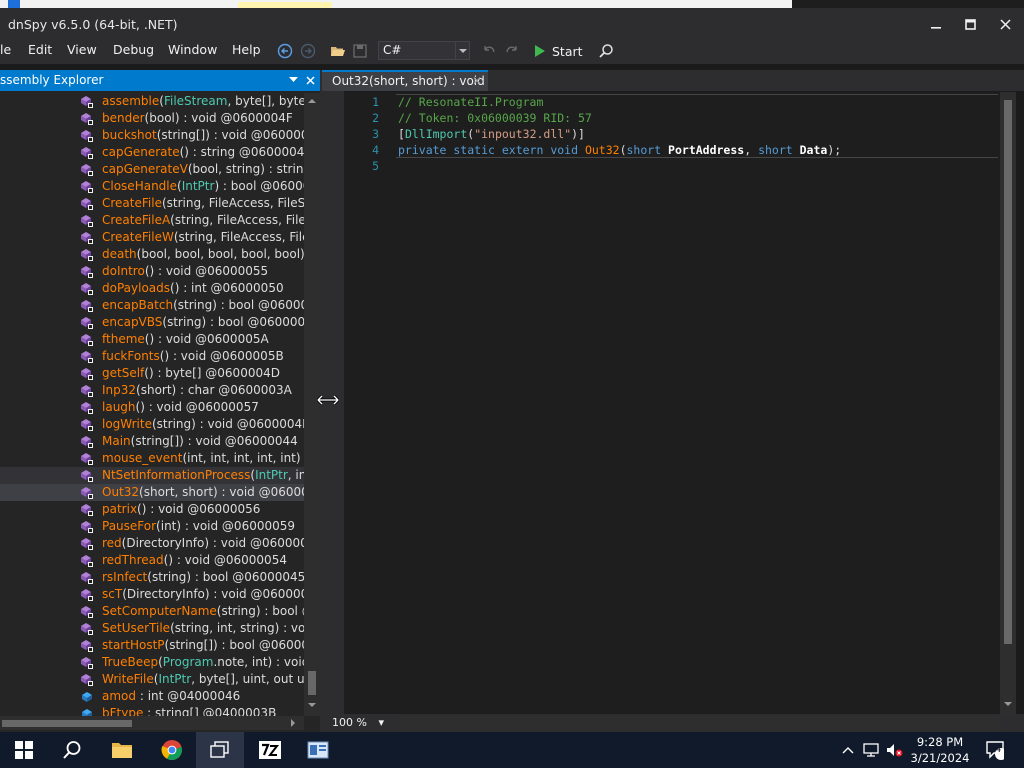  I want to click on redo-button, so click(512, 51).